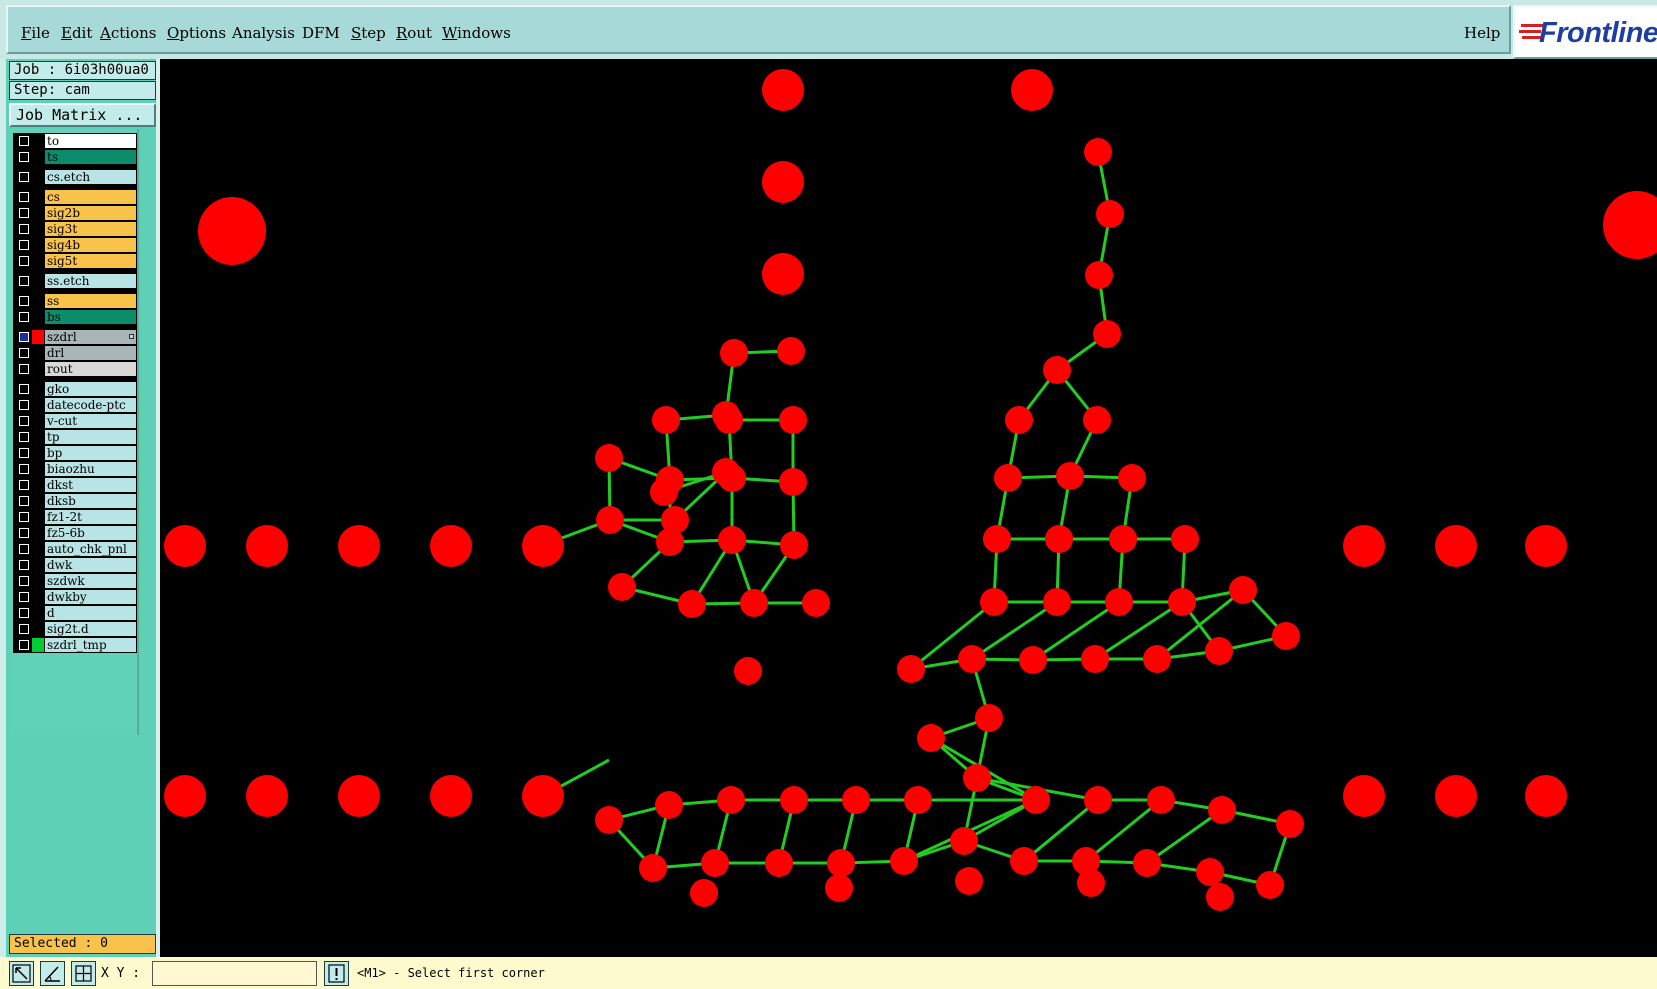 The height and width of the screenshot is (989, 1657). Describe the element at coordinates (75, 177) in the screenshot. I see `layer-row: cs.etch` at that location.